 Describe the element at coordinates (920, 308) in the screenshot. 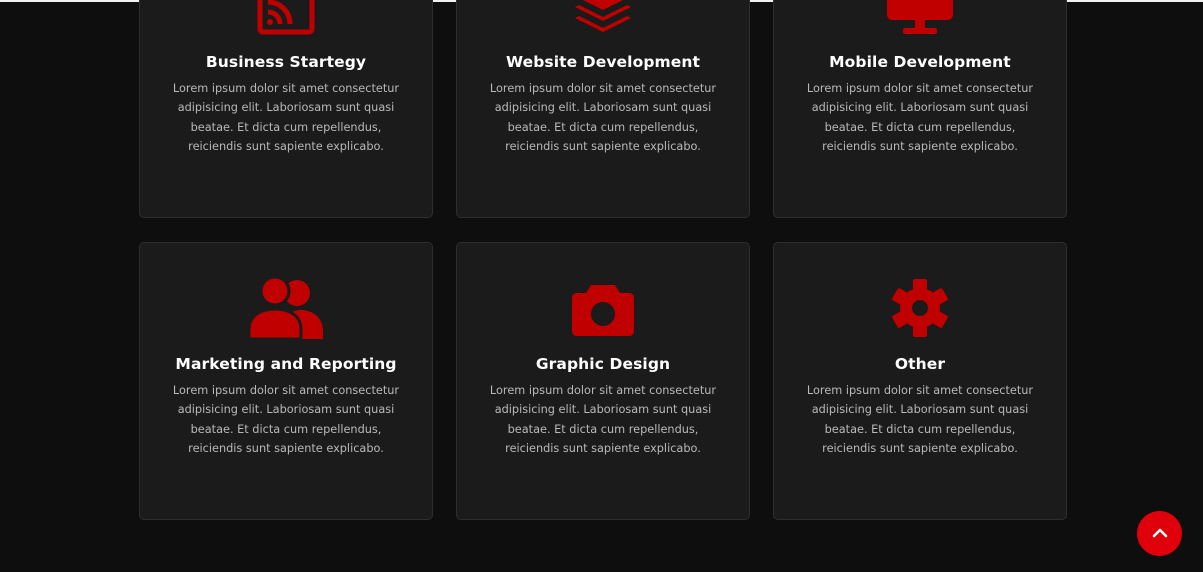

I see `gear-icon` at that location.